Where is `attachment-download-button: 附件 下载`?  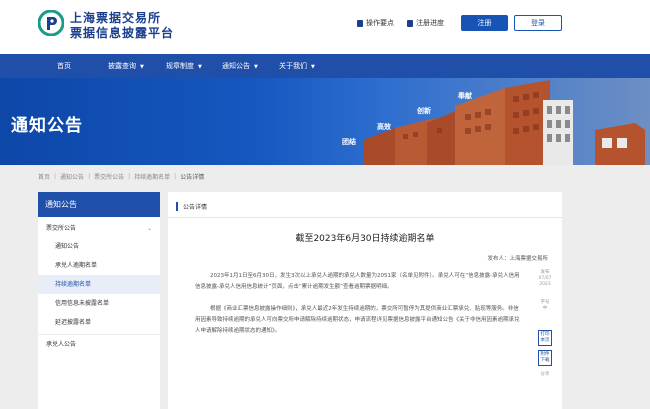 attachment-download-button: 附件 下载 is located at coordinates (545, 358).